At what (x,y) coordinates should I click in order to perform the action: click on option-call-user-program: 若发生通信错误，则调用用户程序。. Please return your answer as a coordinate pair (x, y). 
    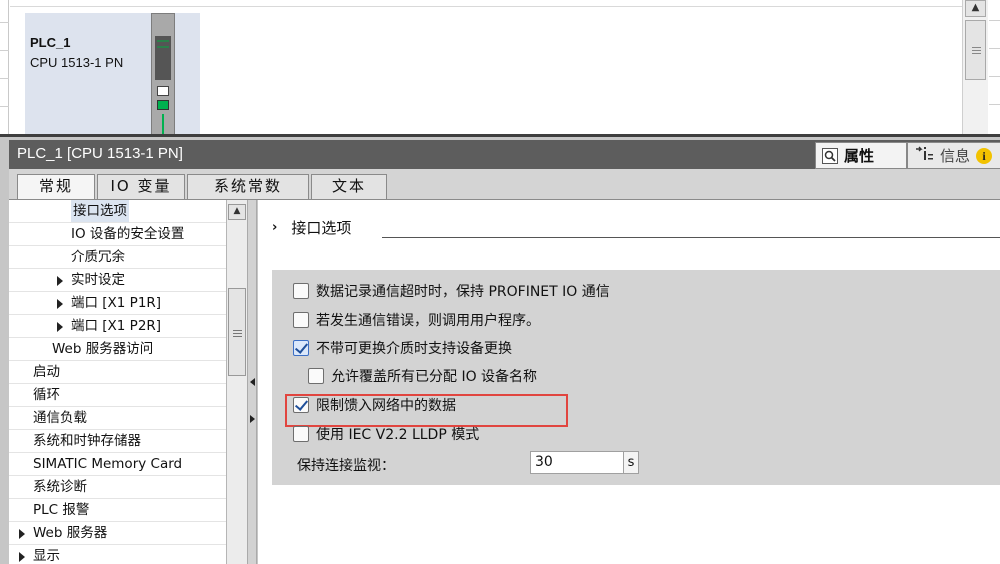
    Looking at the image, I should click on (416, 320).